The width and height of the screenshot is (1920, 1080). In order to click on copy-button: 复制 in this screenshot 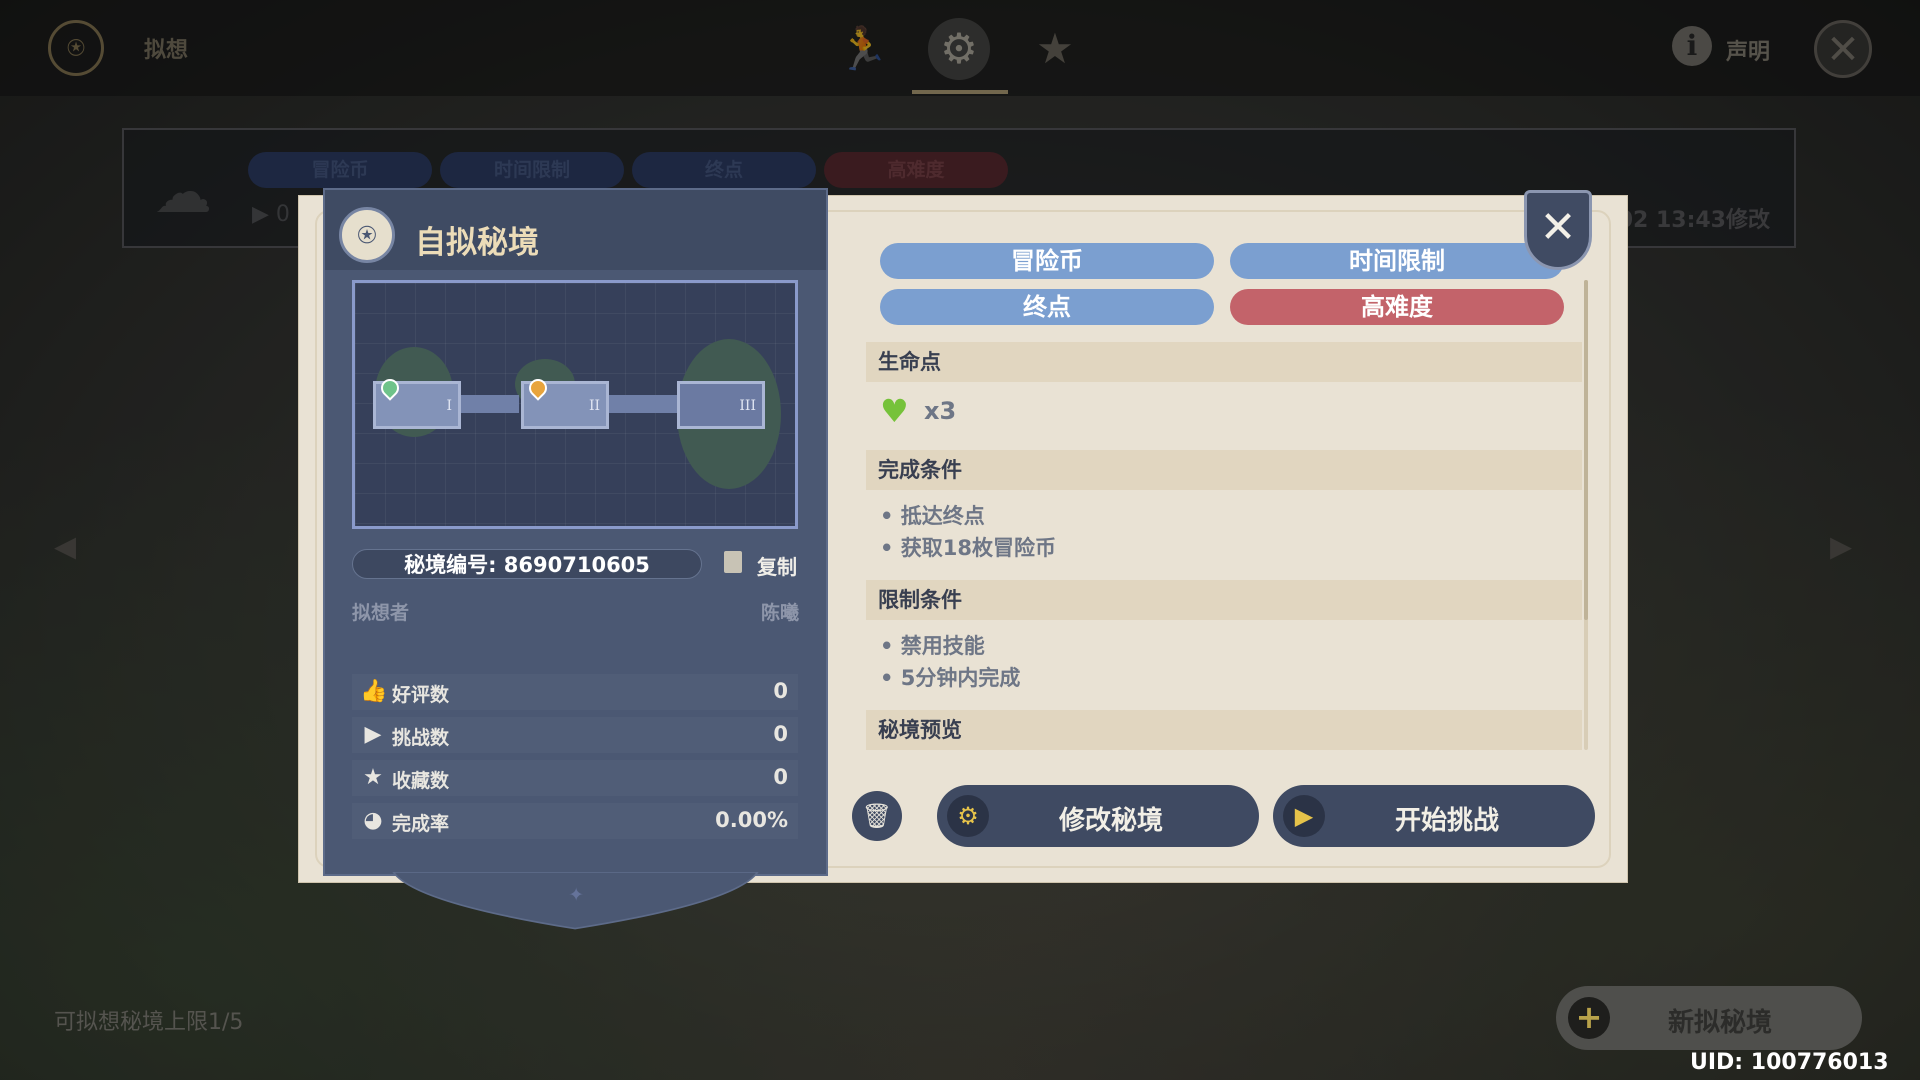, I will do `click(777, 565)`.